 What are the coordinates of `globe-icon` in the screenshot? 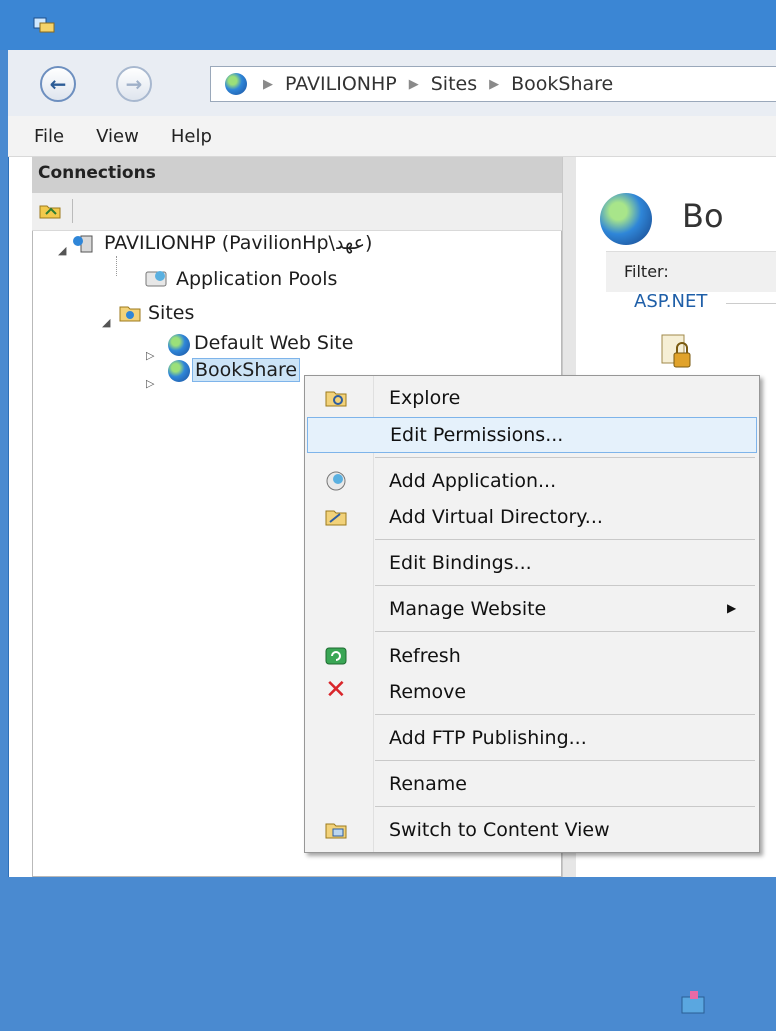 It's located at (236, 84).